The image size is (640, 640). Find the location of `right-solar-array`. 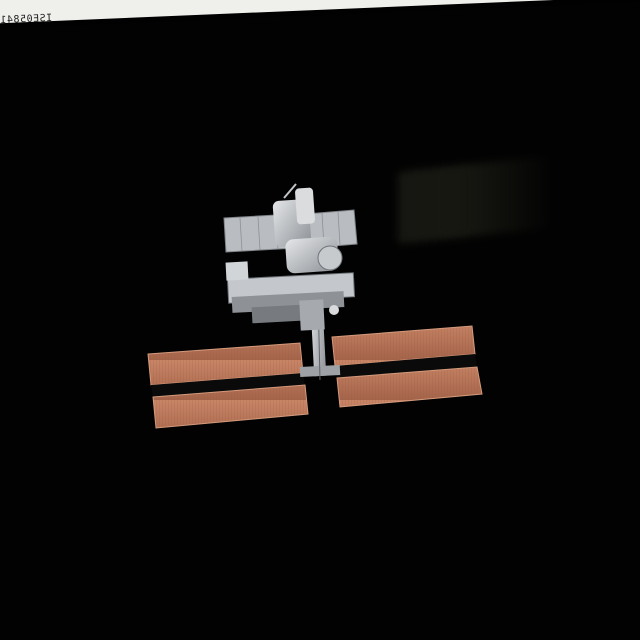

right-solar-array is located at coordinates (407, 366).